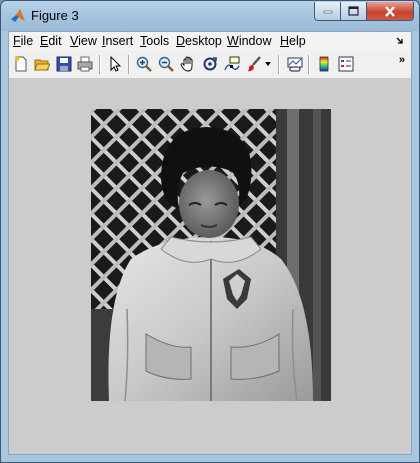 Image resolution: width=420 pixels, height=463 pixels. Describe the element at coordinates (51, 41) in the screenshot. I see `menu-edit: Edit` at that location.